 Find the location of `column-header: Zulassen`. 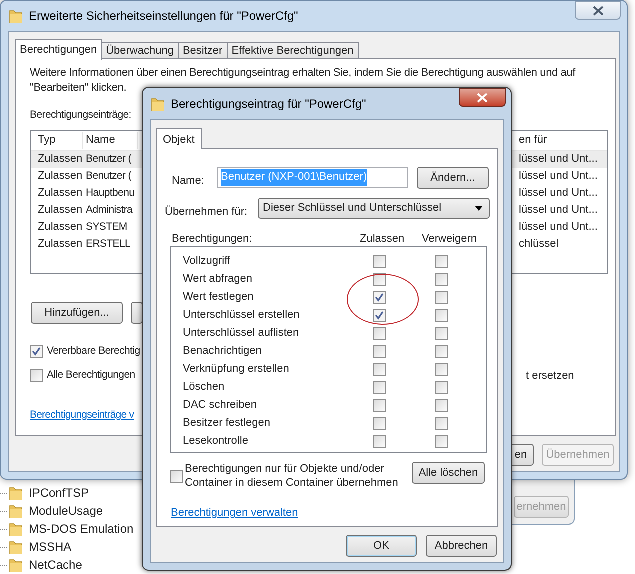

column-header: Zulassen is located at coordinates (382, 239).